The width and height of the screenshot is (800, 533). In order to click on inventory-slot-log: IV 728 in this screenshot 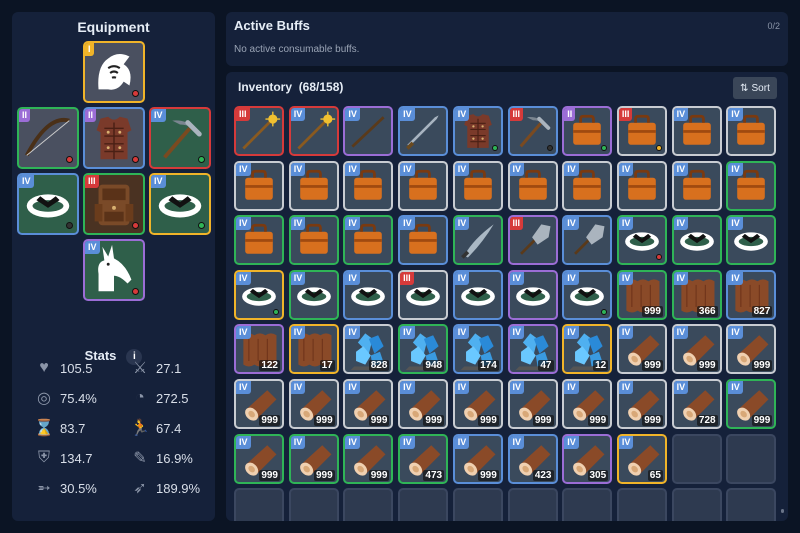, I will do `click(696, 404)`.